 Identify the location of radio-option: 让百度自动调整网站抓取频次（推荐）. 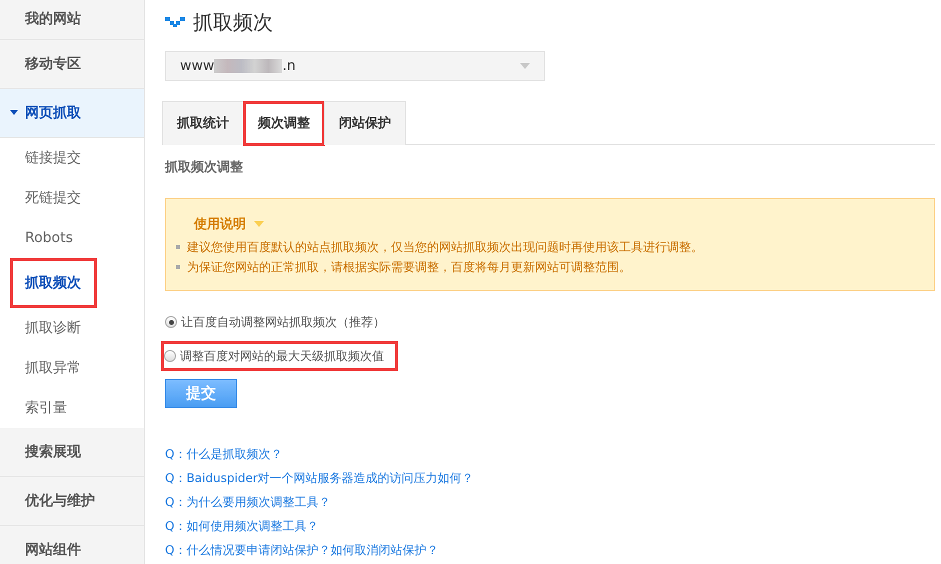
(277, 322).